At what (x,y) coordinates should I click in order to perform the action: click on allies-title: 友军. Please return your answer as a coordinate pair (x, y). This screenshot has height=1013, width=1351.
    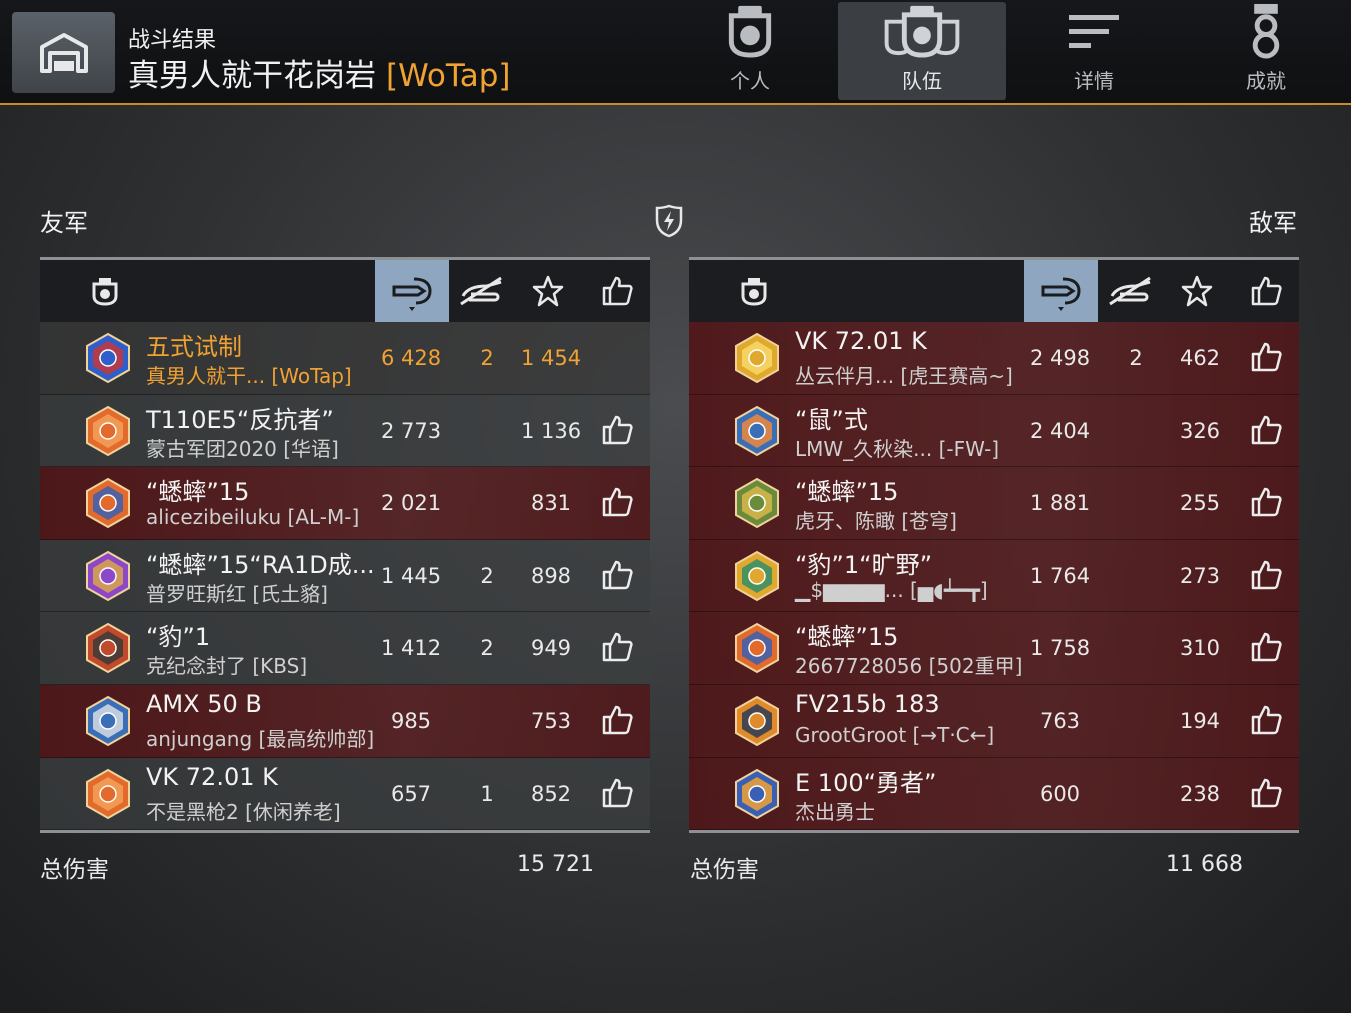
    Looking at the image, I should click on (64, 223).